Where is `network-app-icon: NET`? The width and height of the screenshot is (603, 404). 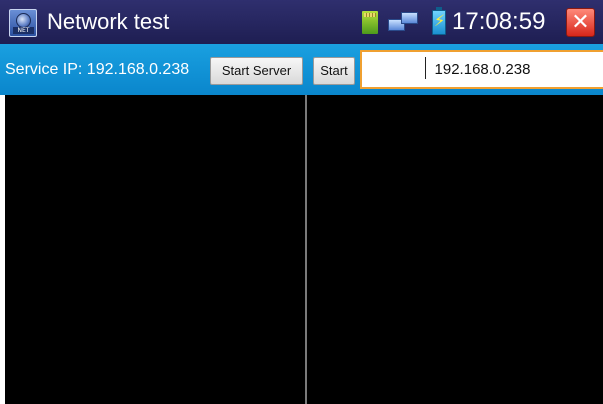
network-app-icon: NET is located at coordinates (23, 23).